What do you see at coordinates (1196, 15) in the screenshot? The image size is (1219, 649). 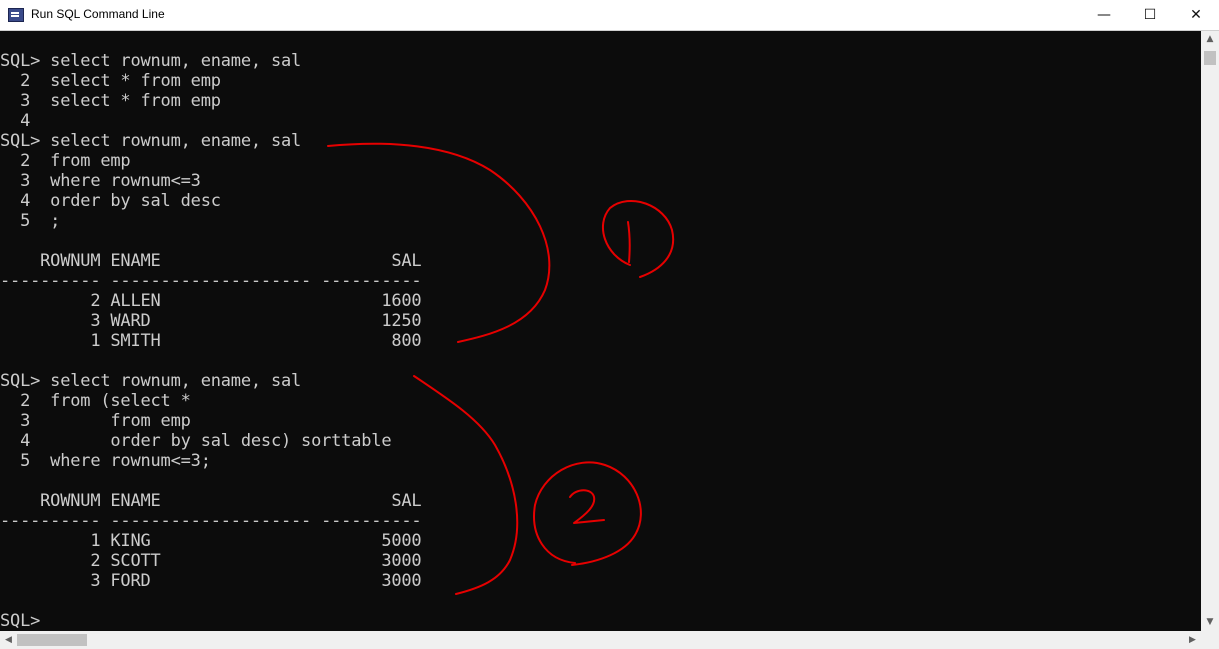 I see `close-button: ✕` at bounding box center [1196, 15].